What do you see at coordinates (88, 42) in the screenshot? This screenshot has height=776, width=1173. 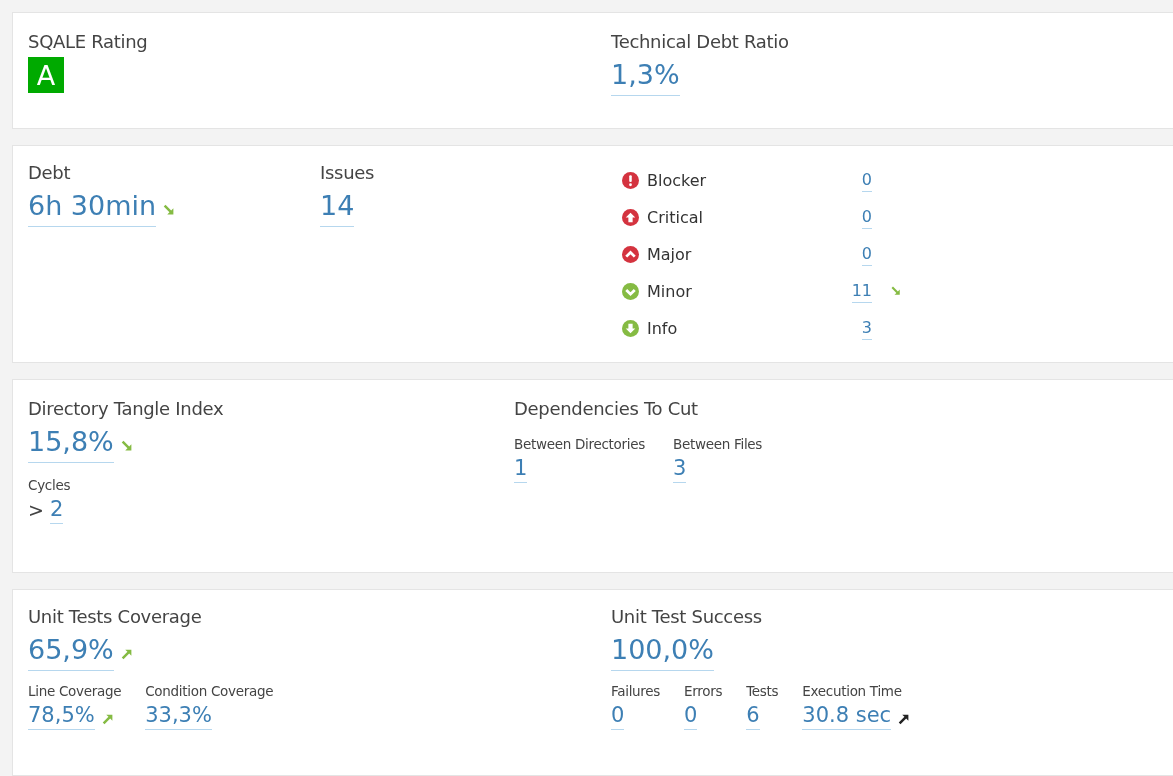 I see `metric-label: SQALE Rating` at bounding box center [88, 42].